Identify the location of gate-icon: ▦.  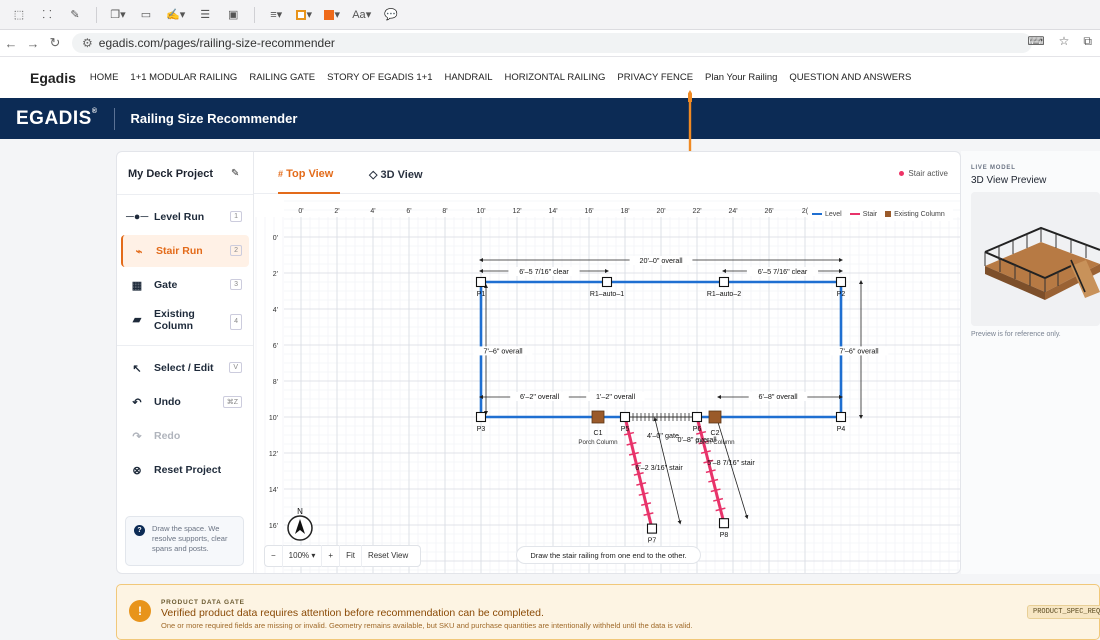
(137, 285).